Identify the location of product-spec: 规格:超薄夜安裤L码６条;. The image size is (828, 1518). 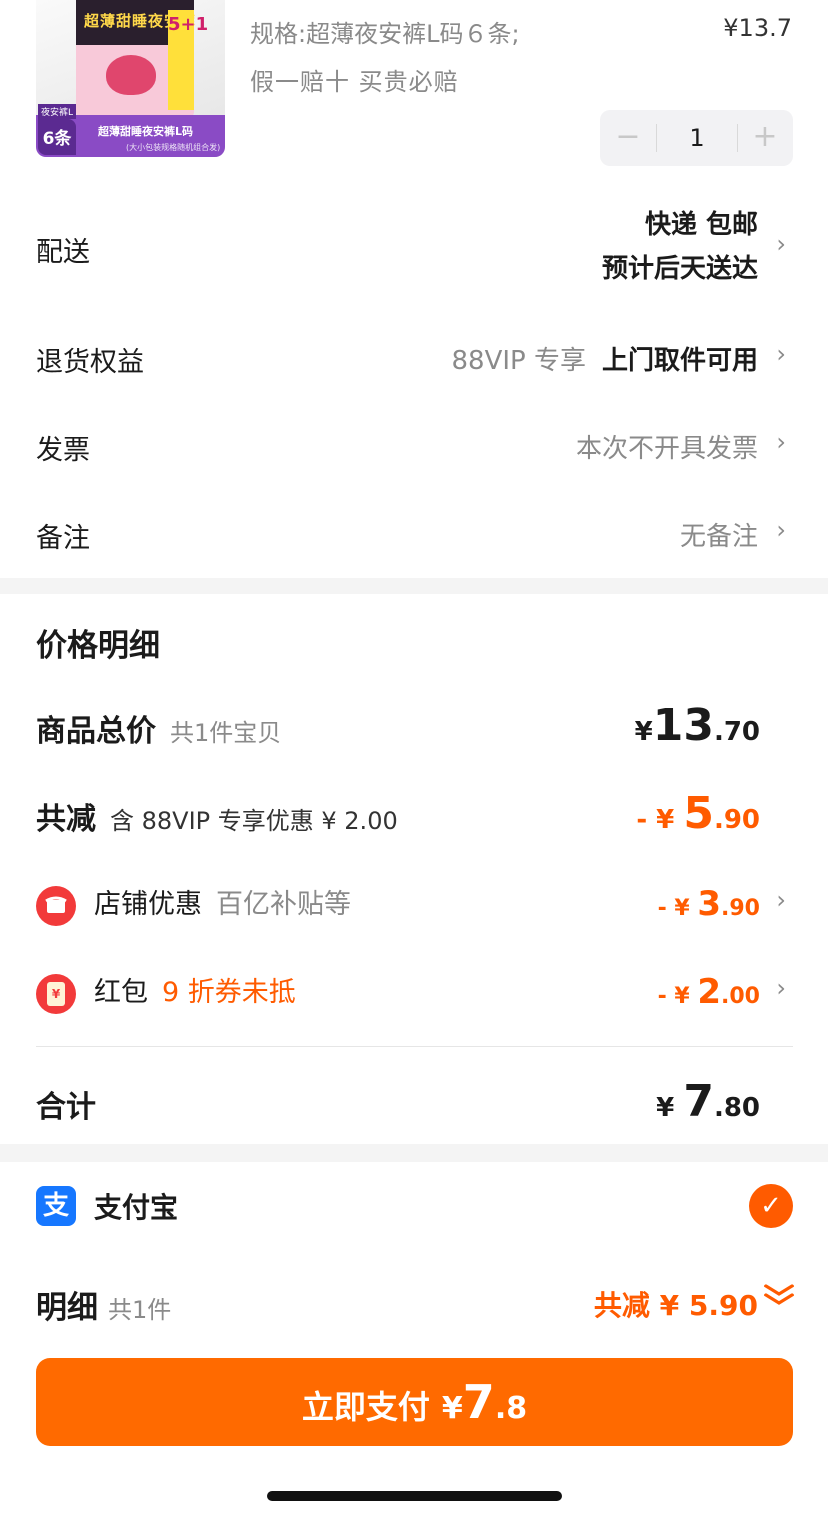
(385, 34).